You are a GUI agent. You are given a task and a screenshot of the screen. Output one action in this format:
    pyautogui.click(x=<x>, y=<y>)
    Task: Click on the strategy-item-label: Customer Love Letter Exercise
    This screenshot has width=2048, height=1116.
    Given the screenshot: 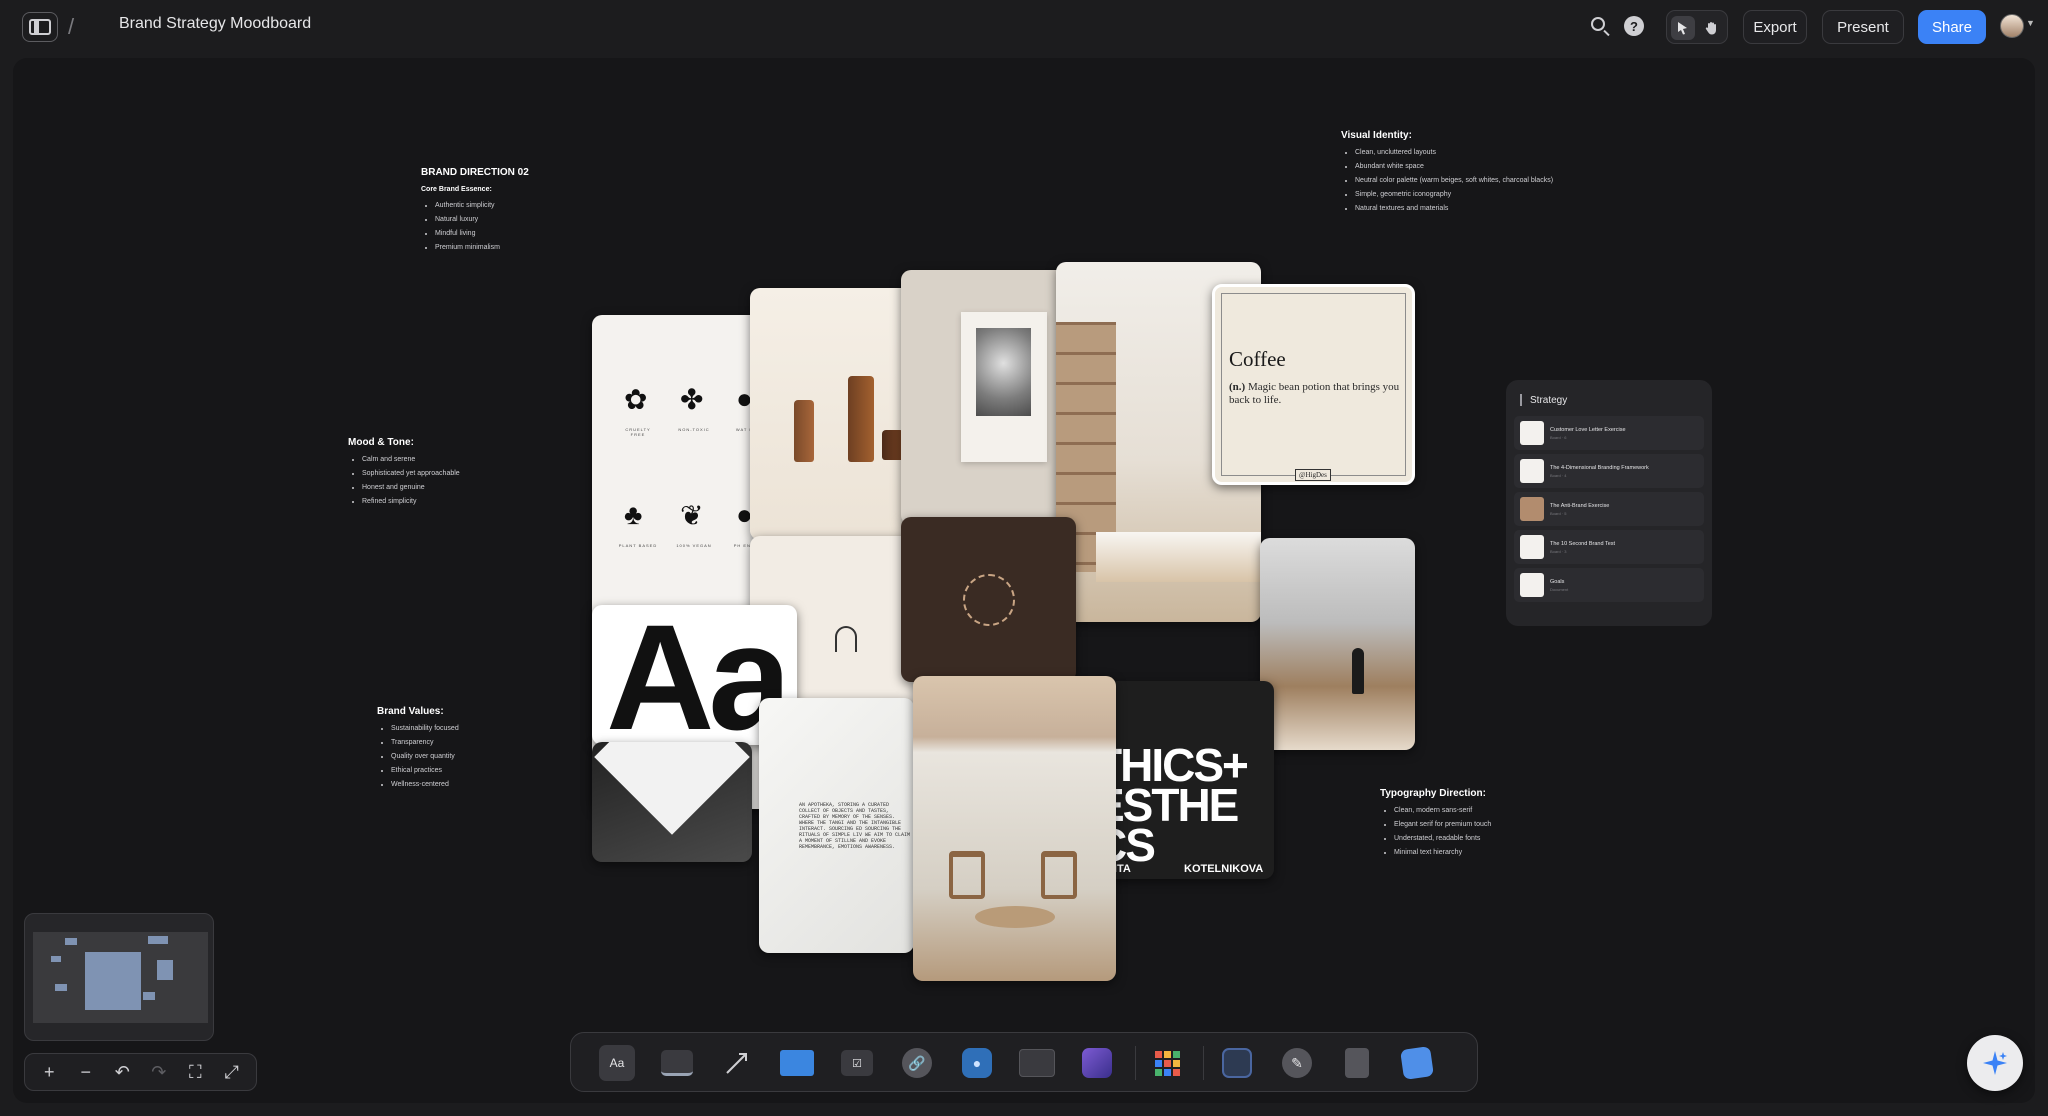 What is the action you would take?
    pyautogui.click(x=1588, y=429)
    